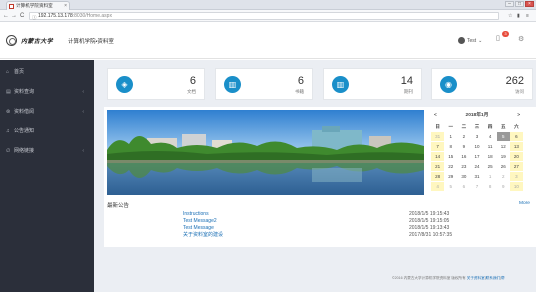  What do you see at coordinates (438, 166) in the screenshot?
I see `calendar-day: 21` at bounding box center [438, 166].